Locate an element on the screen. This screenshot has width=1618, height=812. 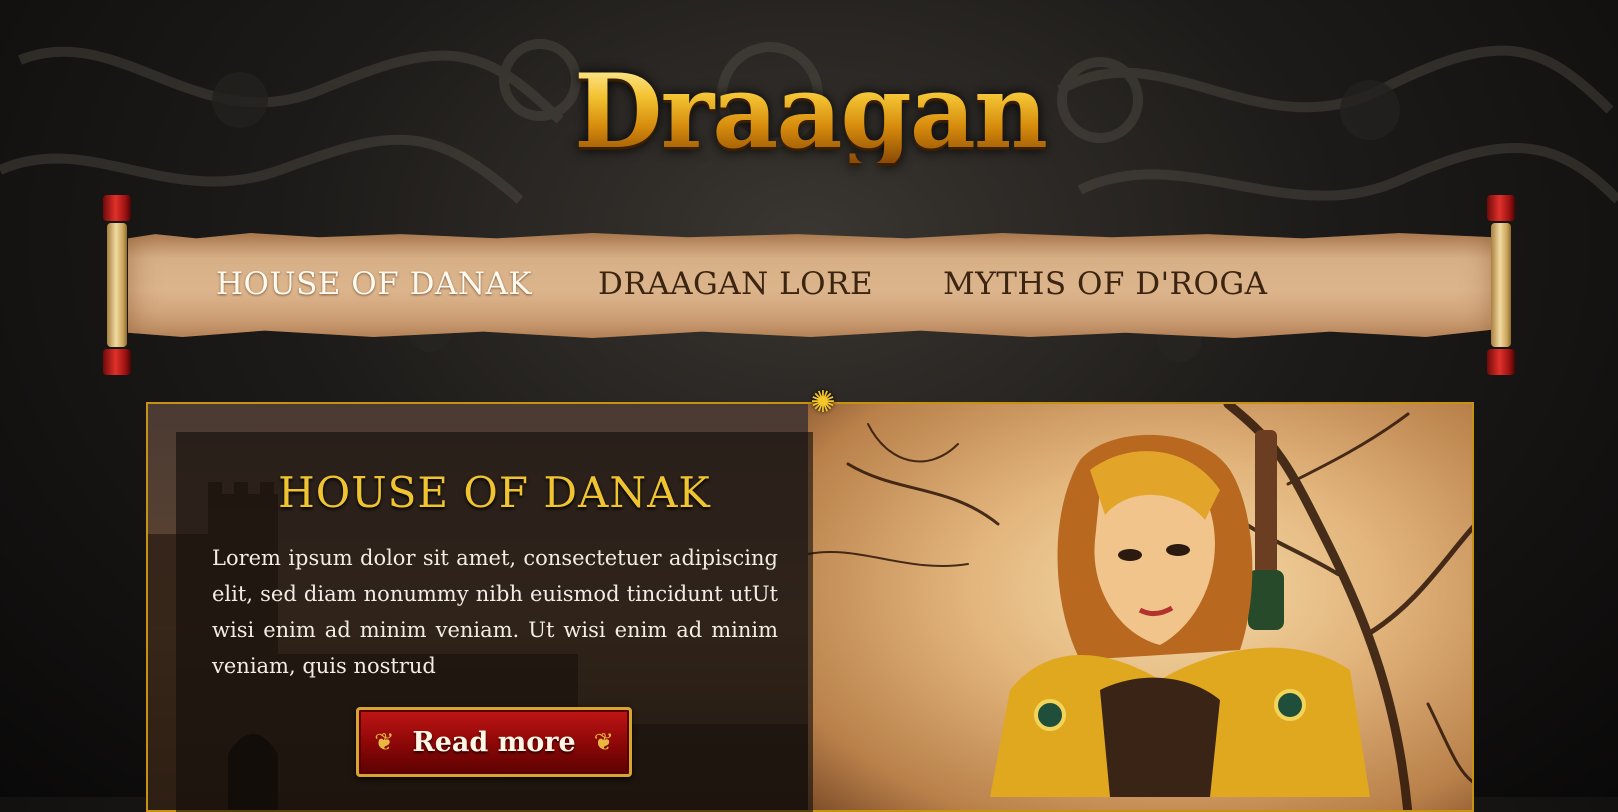
nav-item-myths-of-droga: MYTHS OF D'ROGA is located at coordinates (1105, 284).